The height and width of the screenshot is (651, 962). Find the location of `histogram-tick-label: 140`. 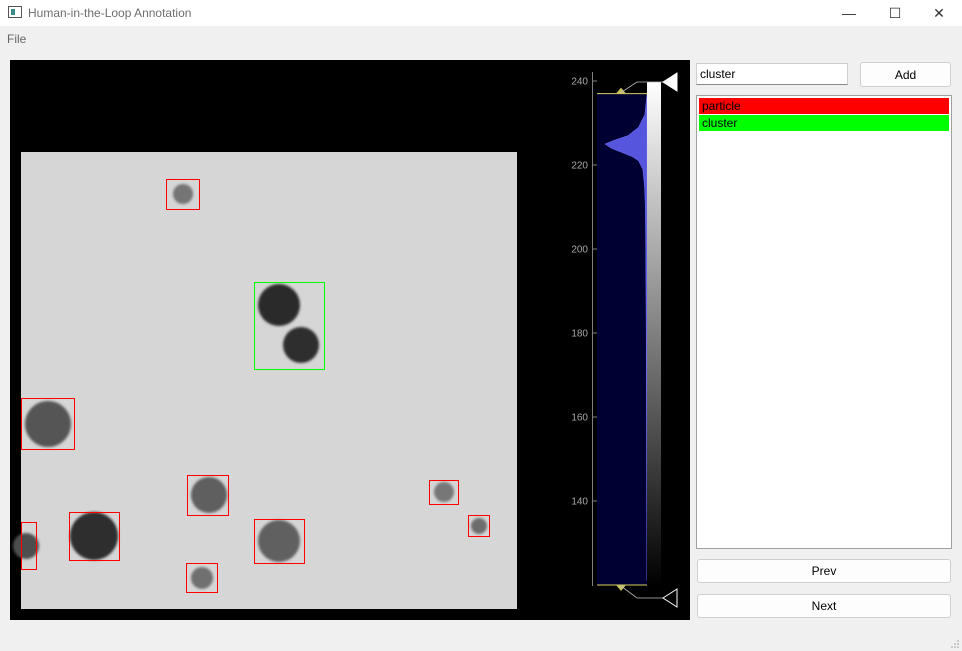

histogram-tick-label: 140 is located at coordinates (579, 502).